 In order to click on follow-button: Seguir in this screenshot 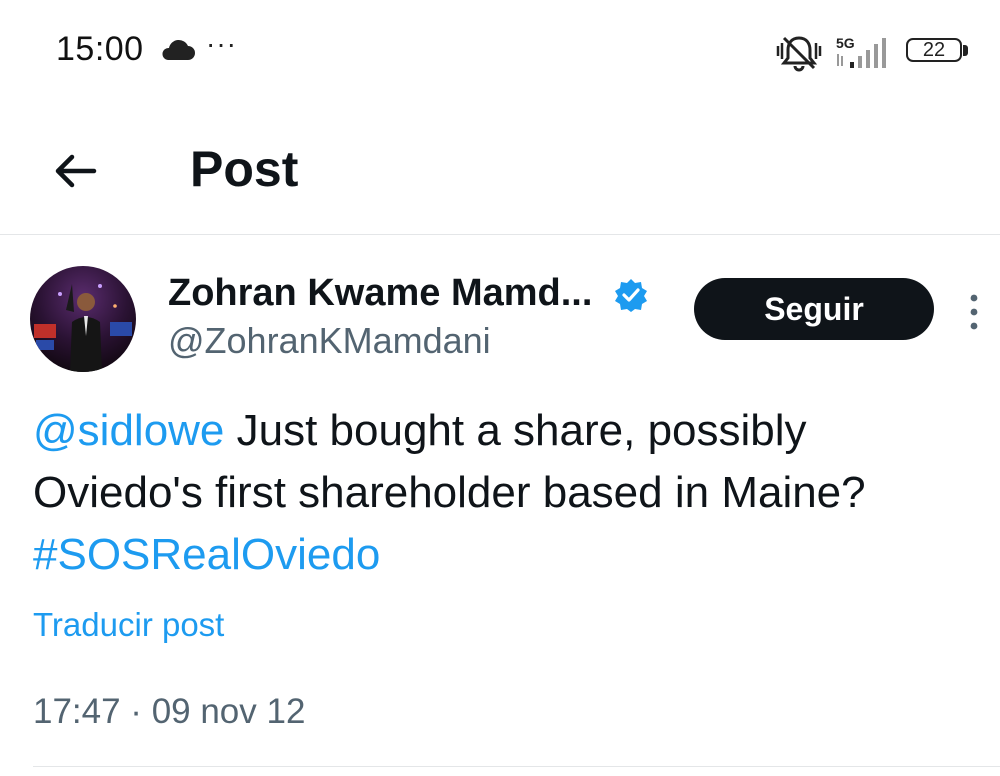, I will do `click(814, 309)`.